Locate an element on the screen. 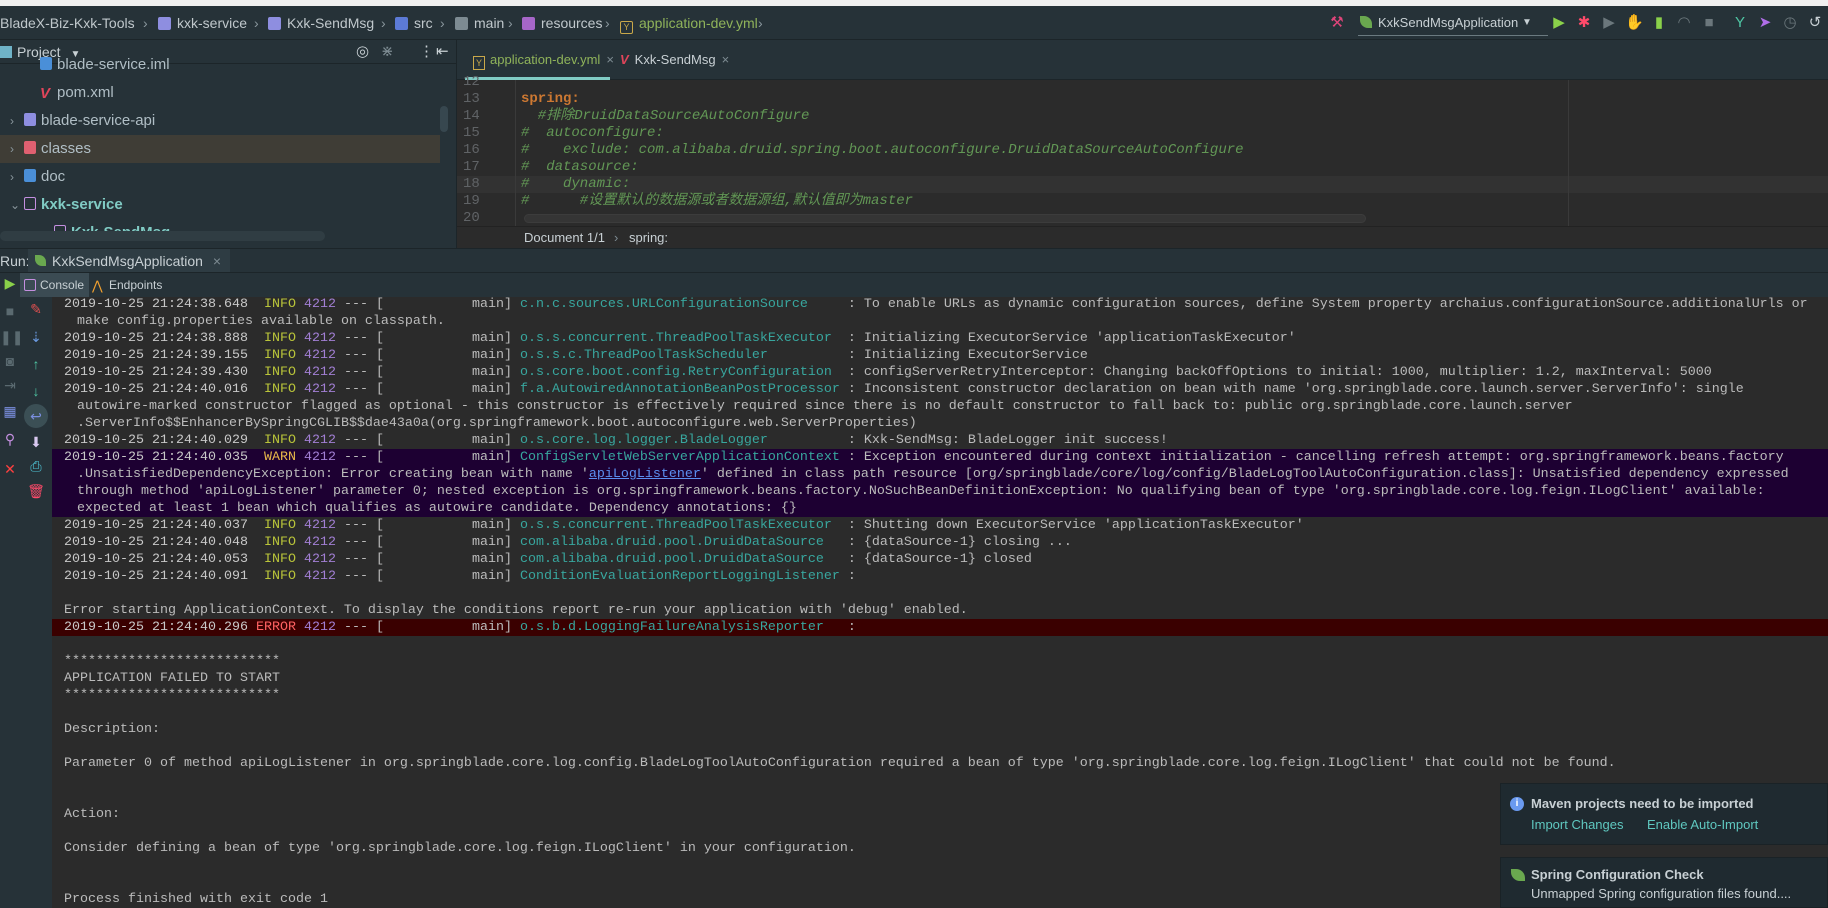 This screenshot has height=908, width=1828. code-line: 13 spring: is located at coordinates (1142, 99).